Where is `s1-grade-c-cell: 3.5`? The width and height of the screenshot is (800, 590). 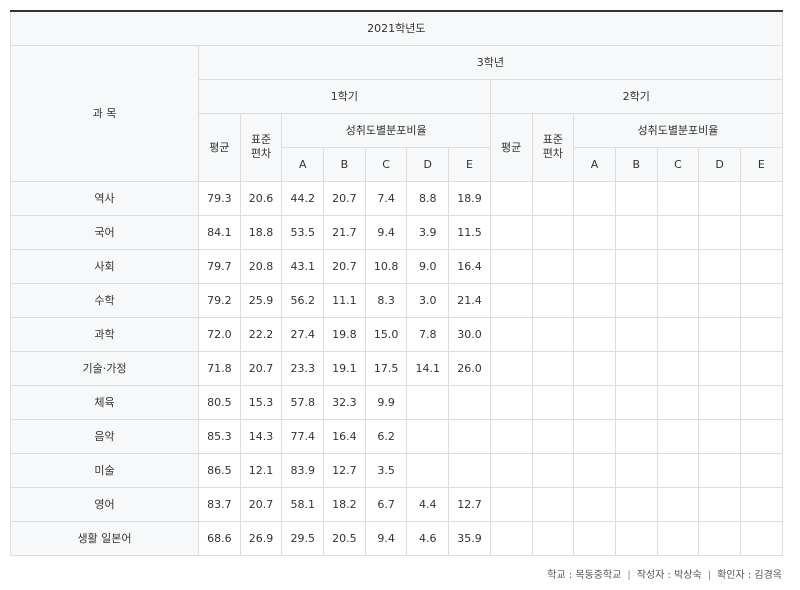 s1-grade-c-cell: 3.5 is located at coordinates (386, 470).